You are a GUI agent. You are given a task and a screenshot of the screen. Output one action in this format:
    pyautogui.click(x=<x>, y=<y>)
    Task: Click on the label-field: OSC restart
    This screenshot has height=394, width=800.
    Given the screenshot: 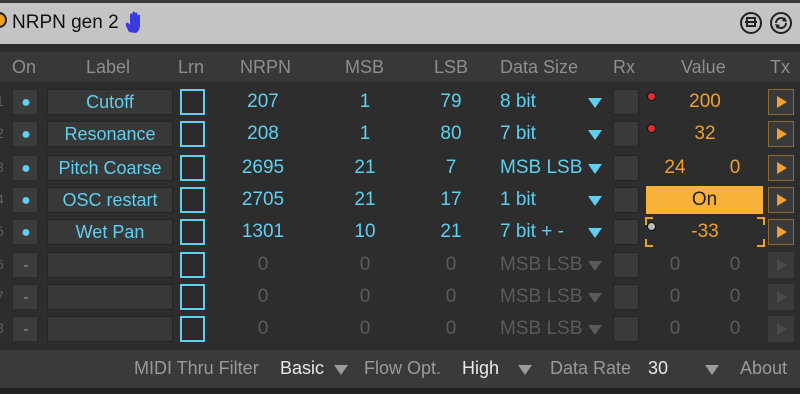 What is the action you would take?
    pyautogui.click(x=110, y=200)
    